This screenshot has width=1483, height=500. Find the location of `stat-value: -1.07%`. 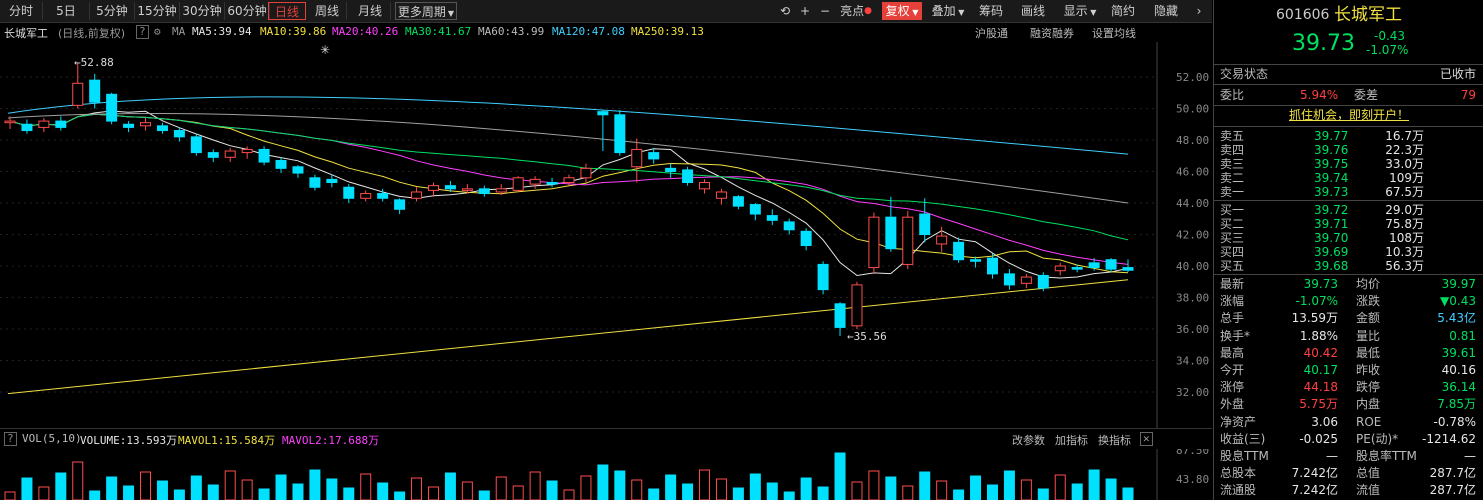

stat-value: -1.07% is located at coordinates (1316, 301).